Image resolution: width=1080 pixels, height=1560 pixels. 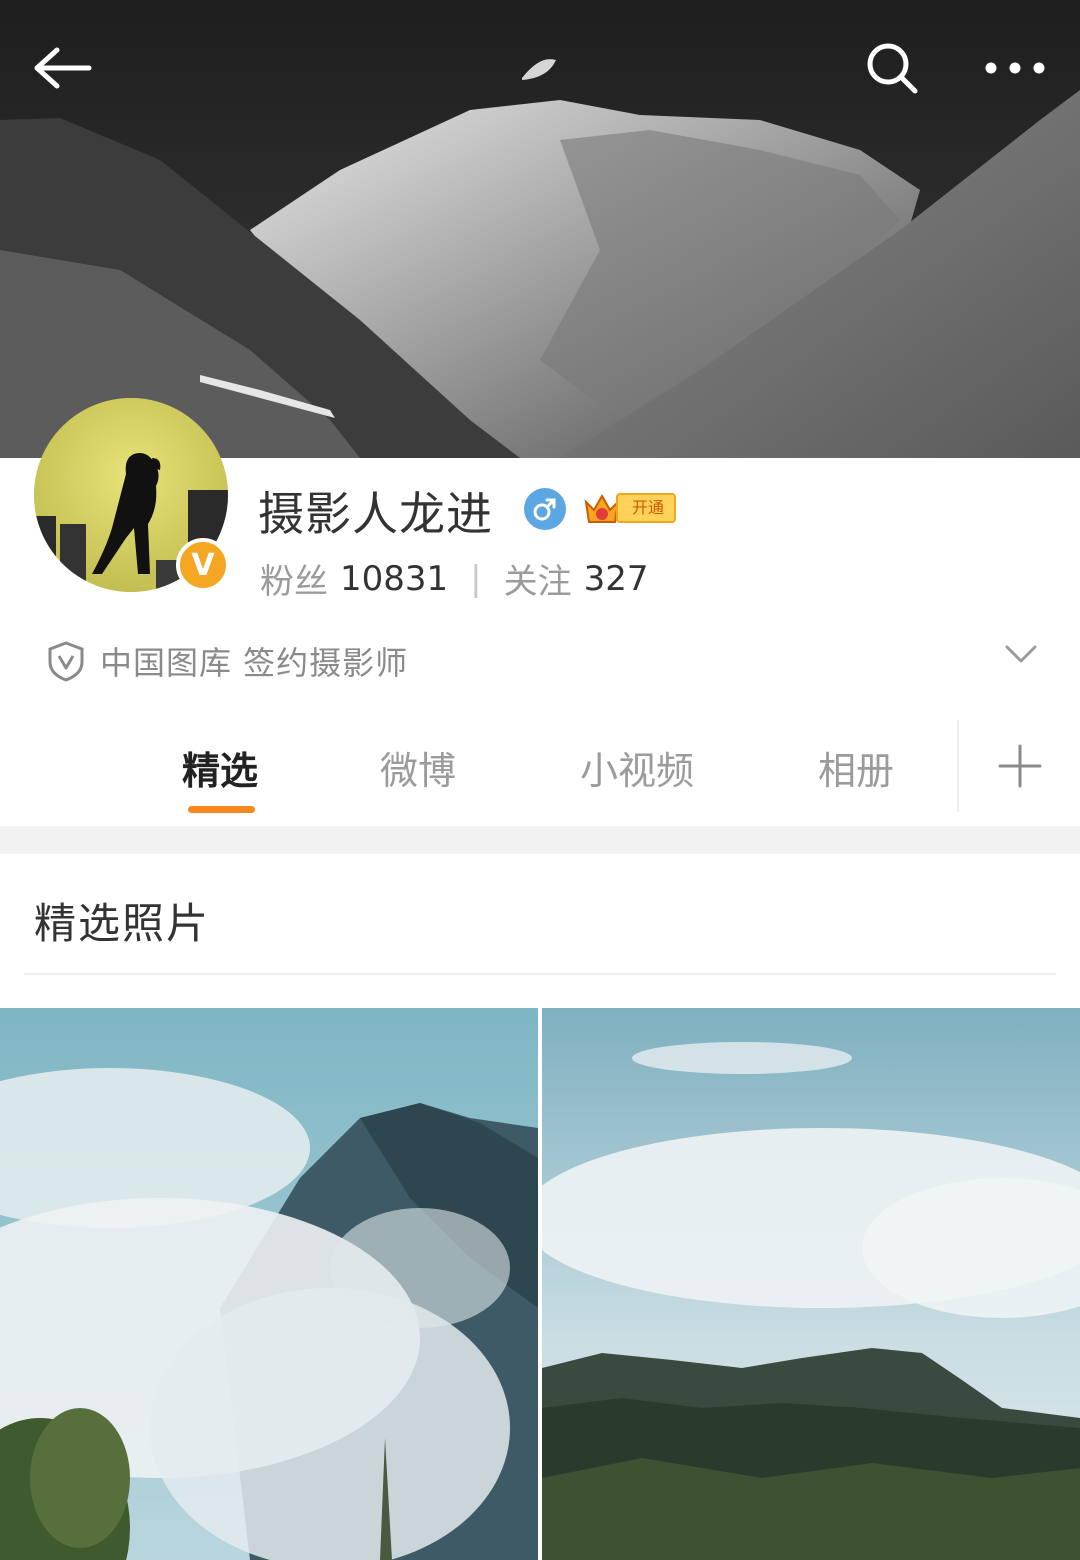 I want to click on back-arrow-icon, so click(x=63, y=68).